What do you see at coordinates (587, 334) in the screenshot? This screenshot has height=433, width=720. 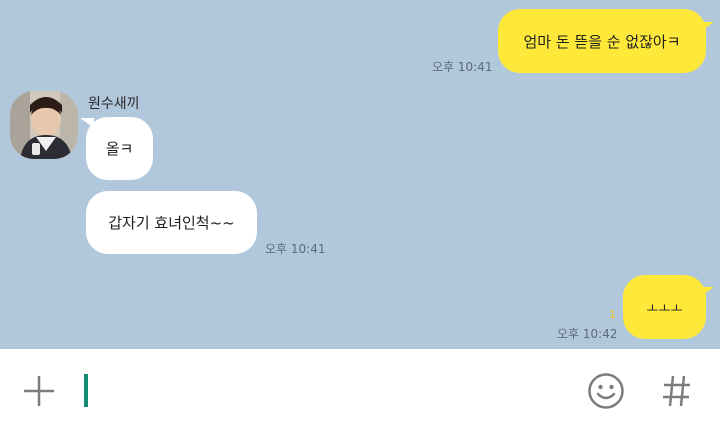 I see `message-time: 오후 10:42` at bounding box center [587, 334].